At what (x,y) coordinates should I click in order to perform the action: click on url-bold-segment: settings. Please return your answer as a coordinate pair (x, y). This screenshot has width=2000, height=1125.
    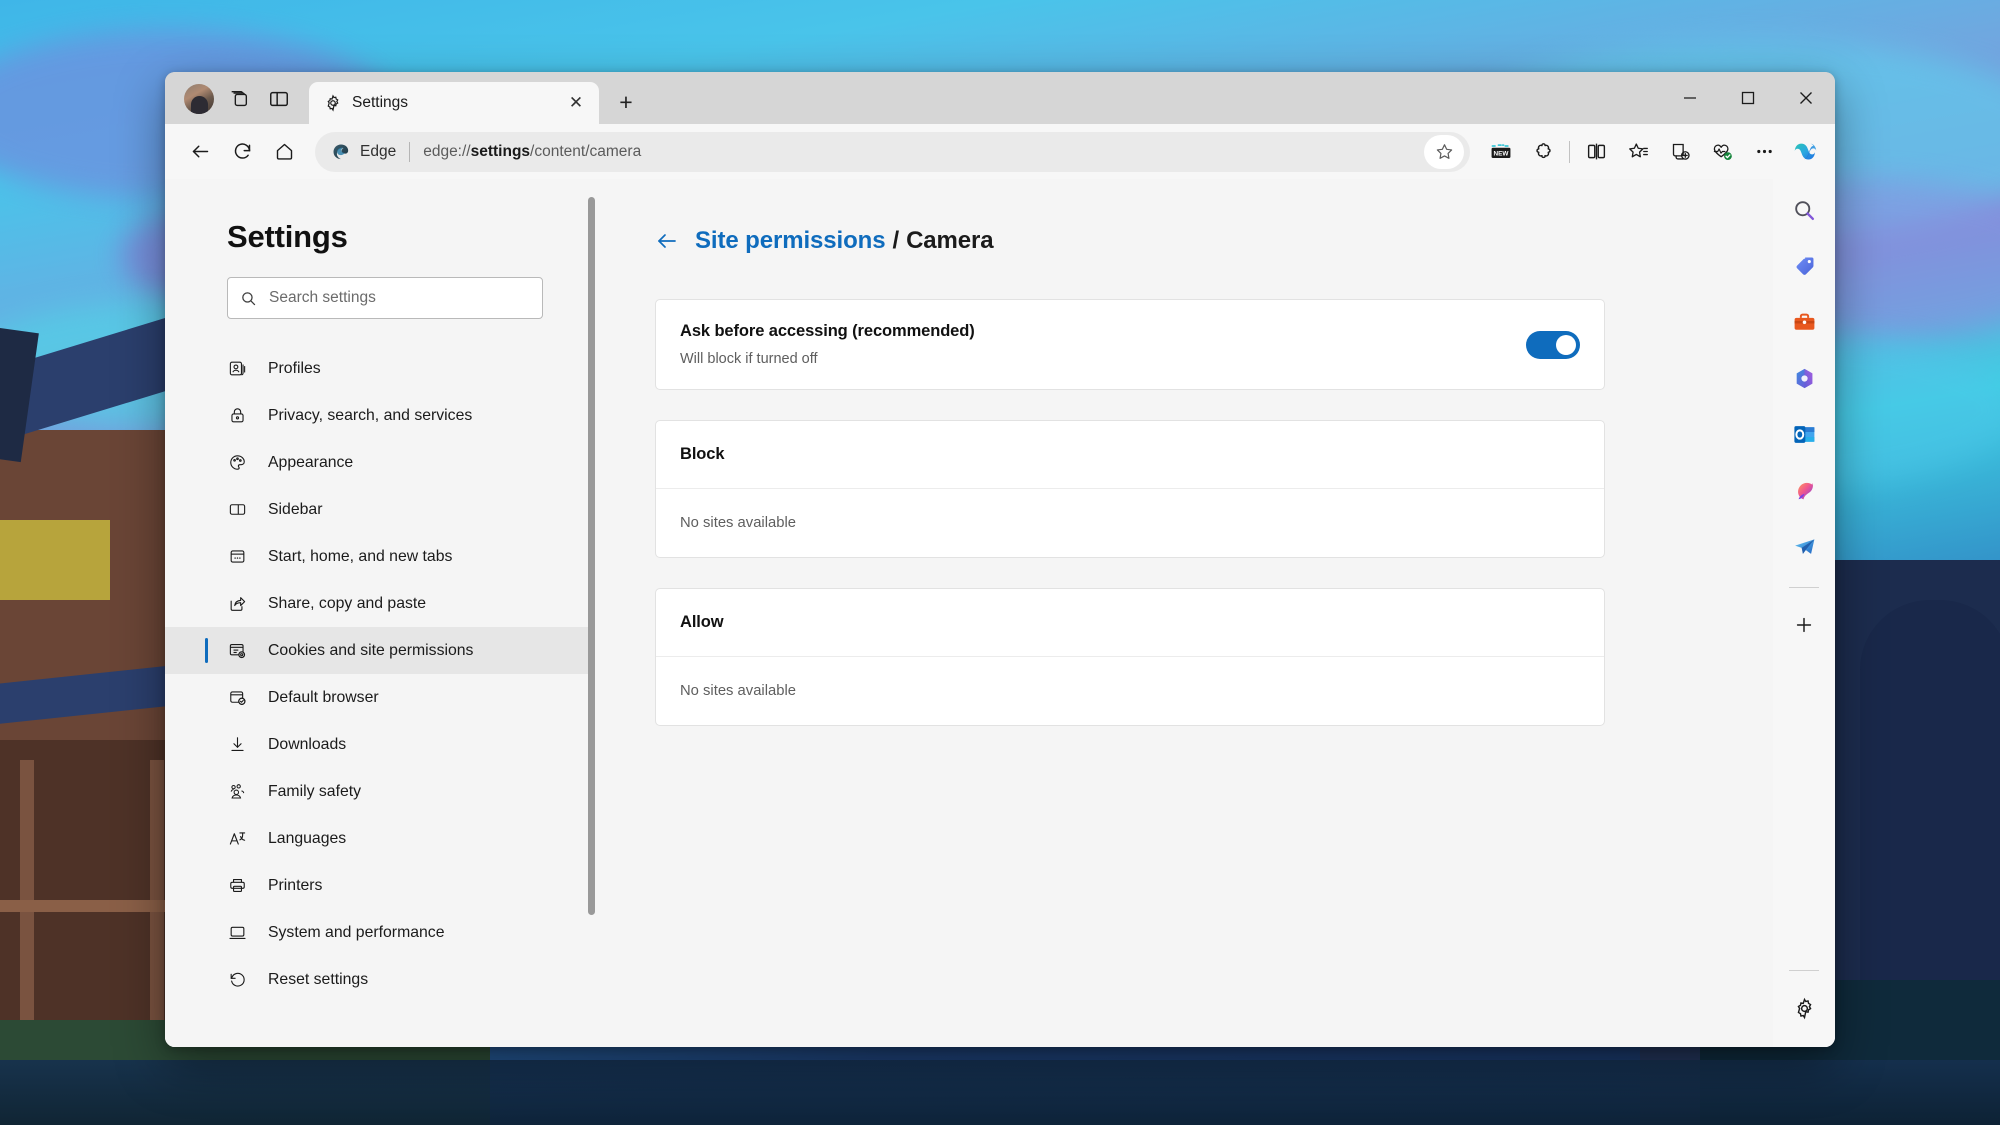
    Looking at the image, I should click on (500, 151).